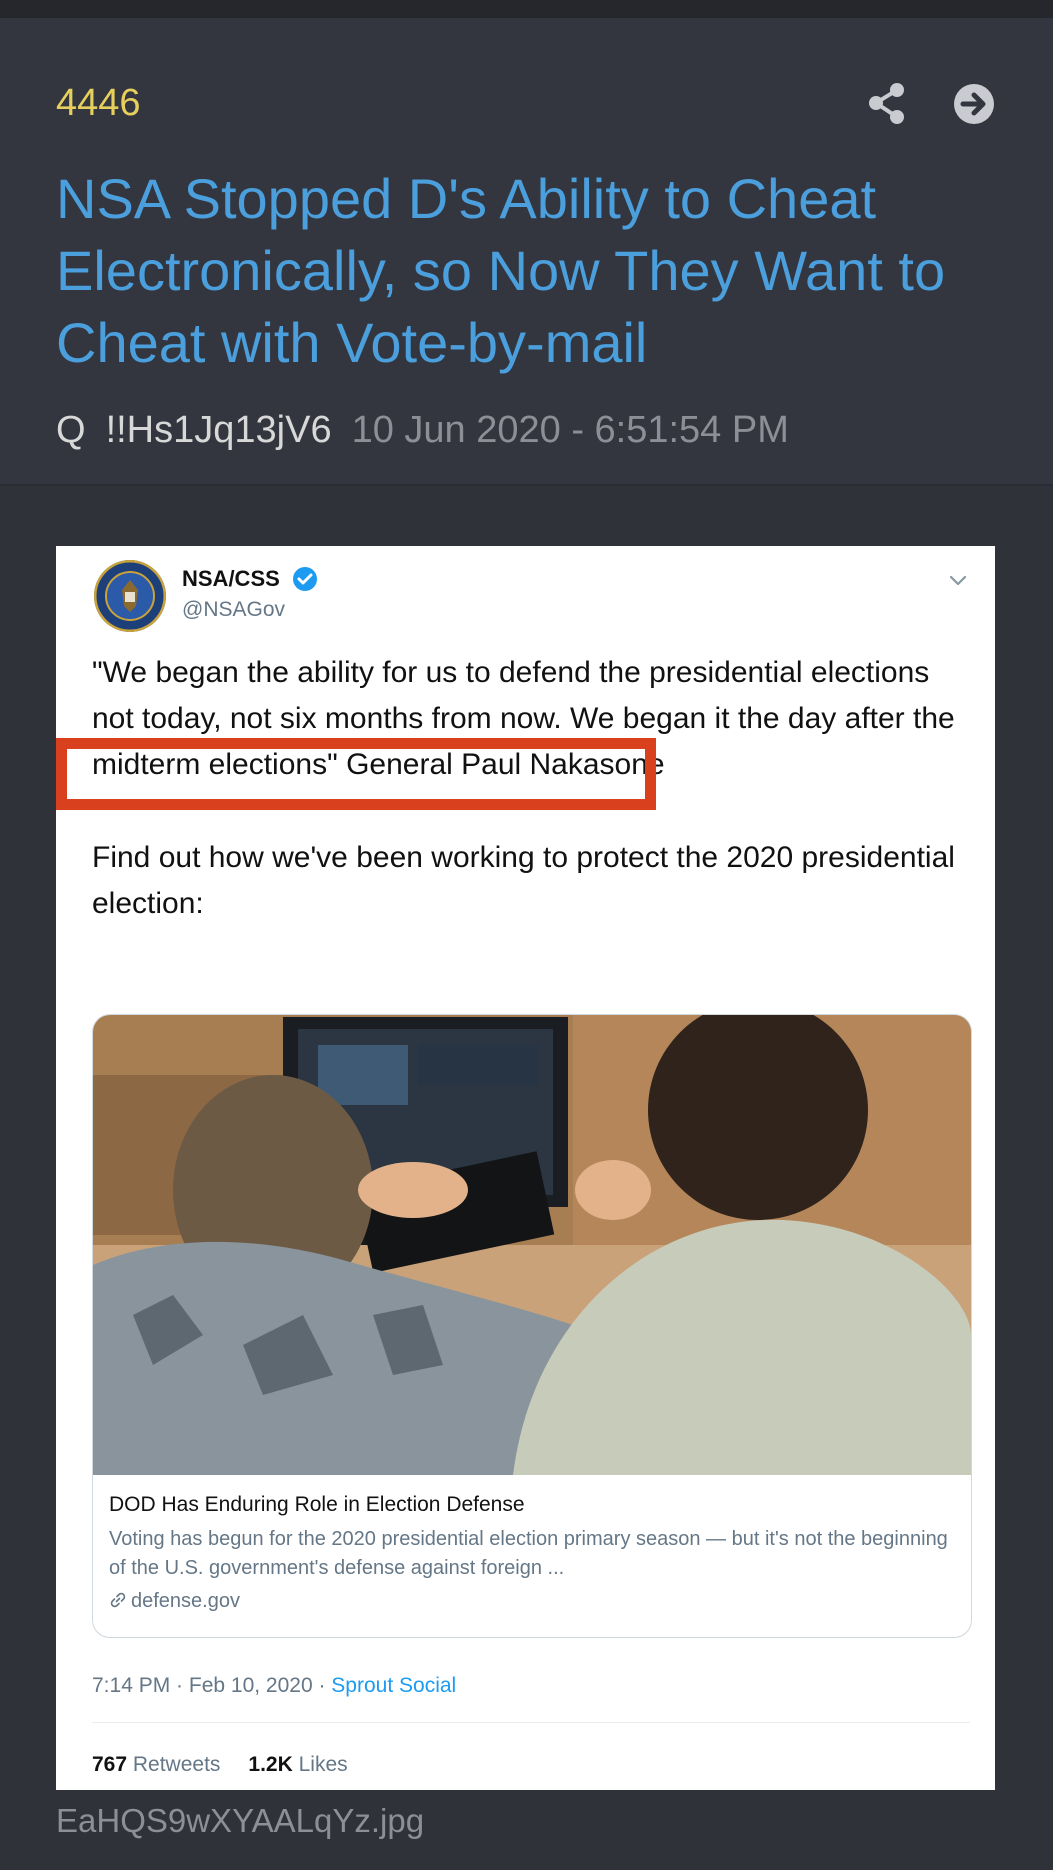 The height and width of the screenshot is (1870, 1053). Describe the element at coordinates (240, 1821) in the screenshot. I see `attachment-filename: EaHQS9wXYAALqYz.jpg` at that location.